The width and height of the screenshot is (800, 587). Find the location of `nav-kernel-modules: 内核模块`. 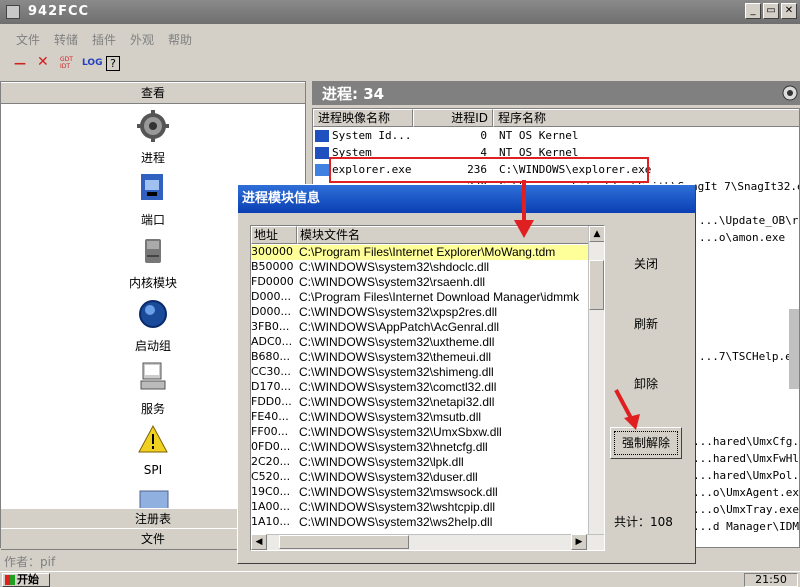

nav-kernel-modules: 内核模块 is located at coordinates (153, 263).